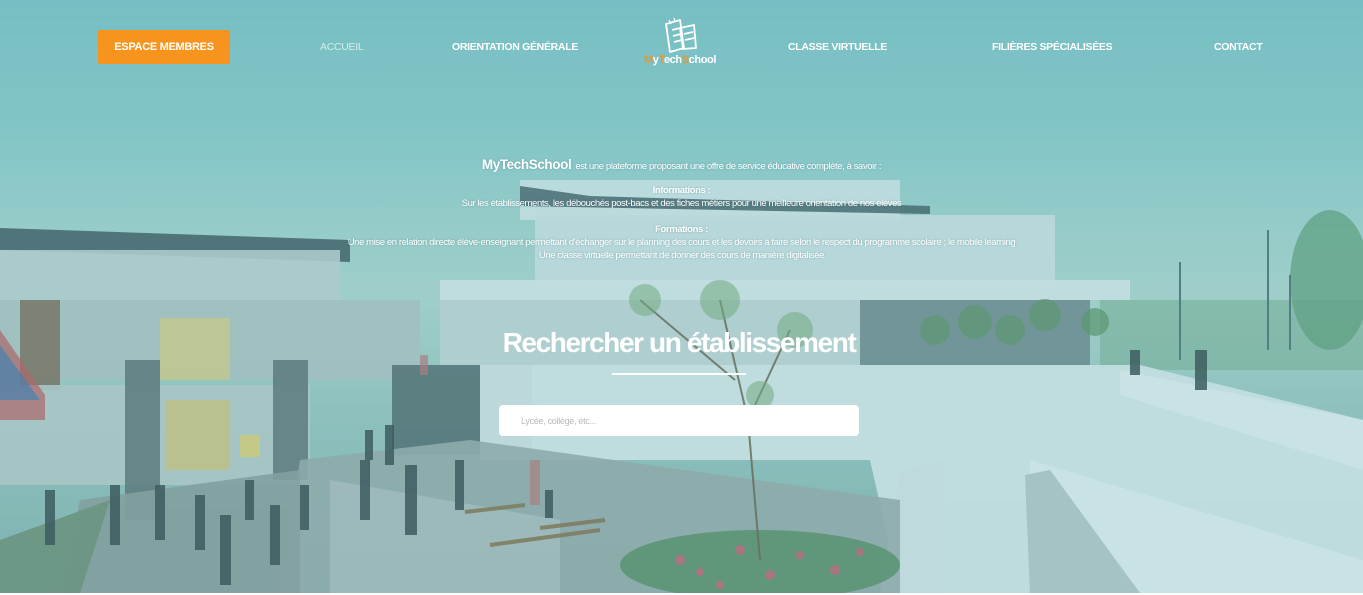 The image size is (1363, 595). Describe the element at coordinates (681, 190) in the screenshot. I see `info-title: Informations :` at that location.